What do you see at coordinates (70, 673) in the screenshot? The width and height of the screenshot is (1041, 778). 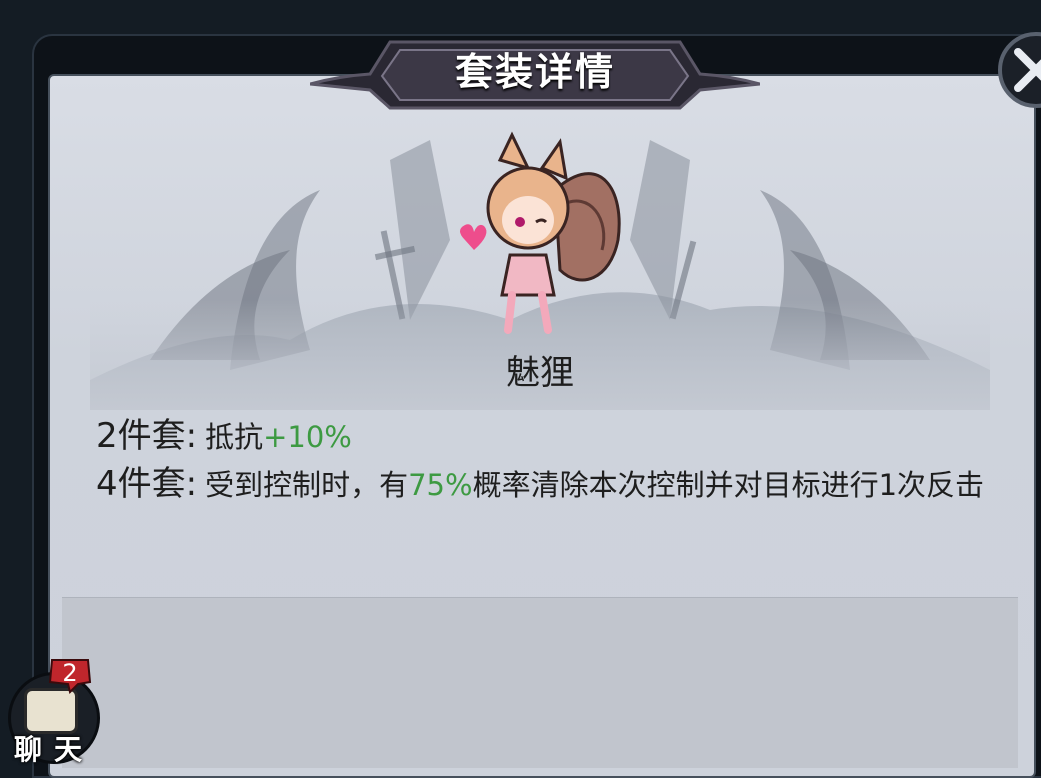 I see `notification-count: 2` at bounding box center [70, 673].